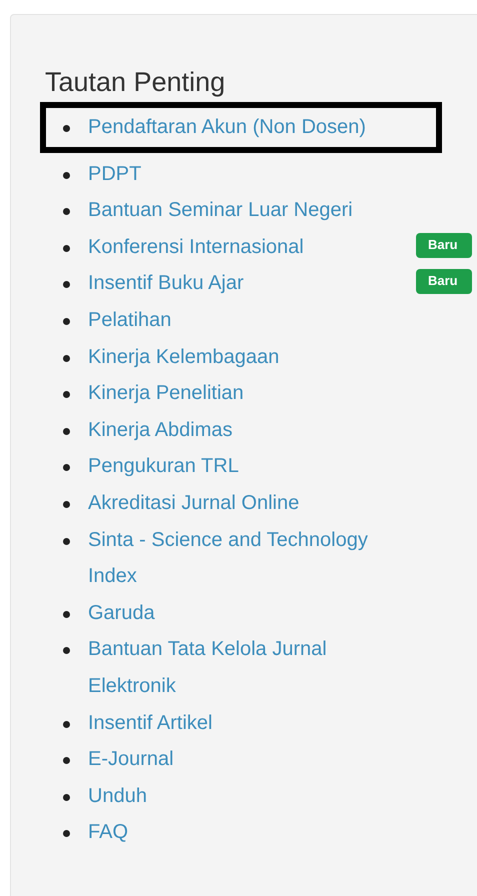 Image resolution: width=477 pixels, height=896 pixels. I want to click on nav-link: Pengukuran TRL, so click(247, 466).